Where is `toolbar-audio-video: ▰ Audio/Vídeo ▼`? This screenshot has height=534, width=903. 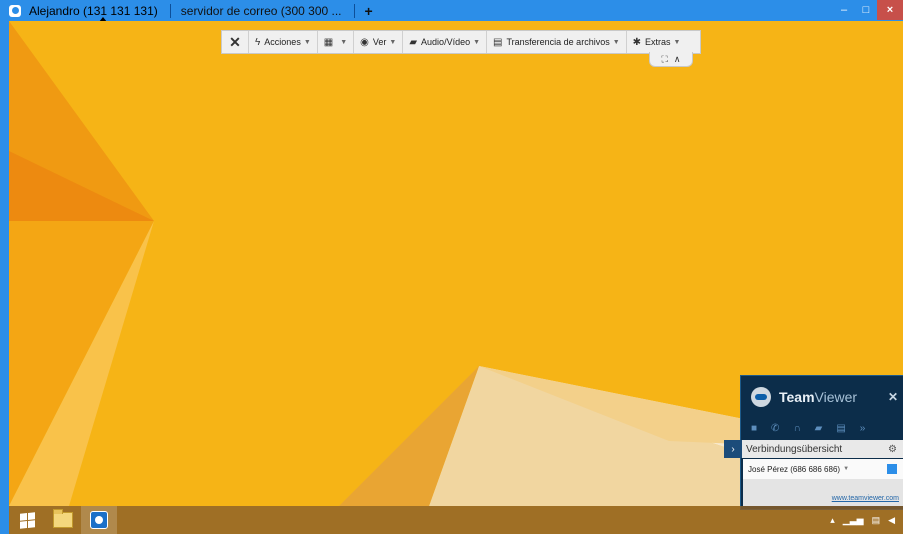 toolbar-audio-video: ▰ Audio/Vídeo ▼ is located at coordinates (444, 42).